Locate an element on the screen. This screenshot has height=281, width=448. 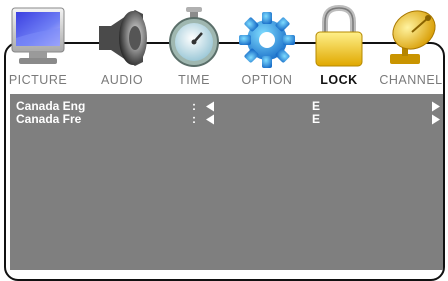
tab-lock: LOCK is located at coordinates (339, 46).